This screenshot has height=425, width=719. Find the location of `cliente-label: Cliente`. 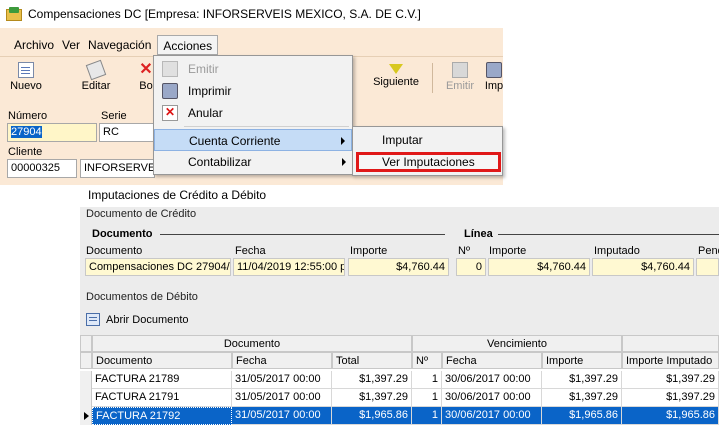

cliente-label: Cliente is located at coordinates (25, 152).